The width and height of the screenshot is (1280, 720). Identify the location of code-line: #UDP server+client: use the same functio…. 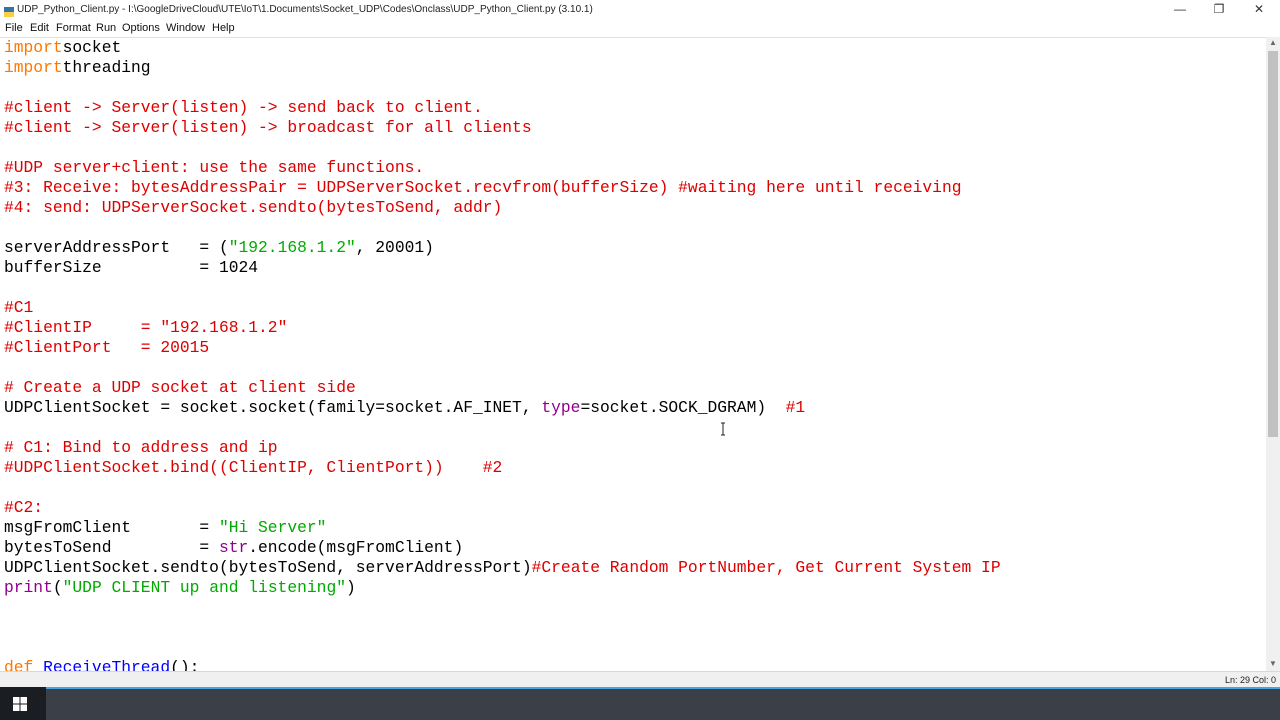
(214, 168).